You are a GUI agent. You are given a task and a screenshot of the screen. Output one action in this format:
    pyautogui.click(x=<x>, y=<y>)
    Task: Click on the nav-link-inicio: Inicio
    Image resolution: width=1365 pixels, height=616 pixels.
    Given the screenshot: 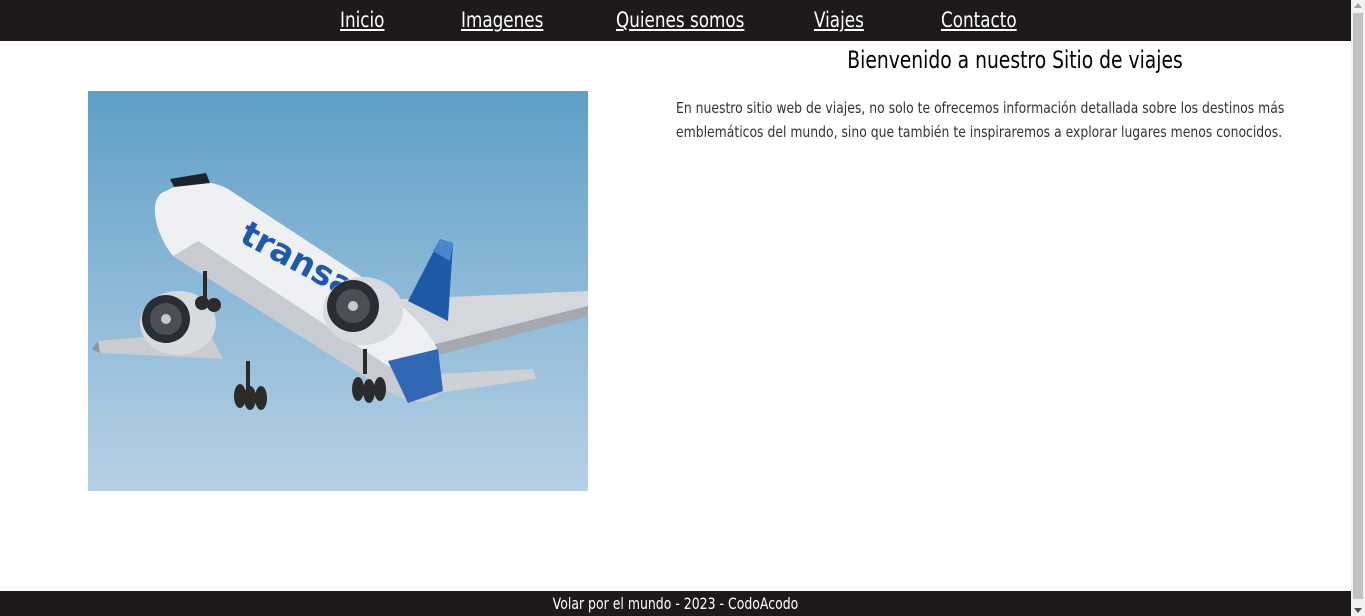 What is the action you would take?
    pyautogui.click(x=362, y=20)
    